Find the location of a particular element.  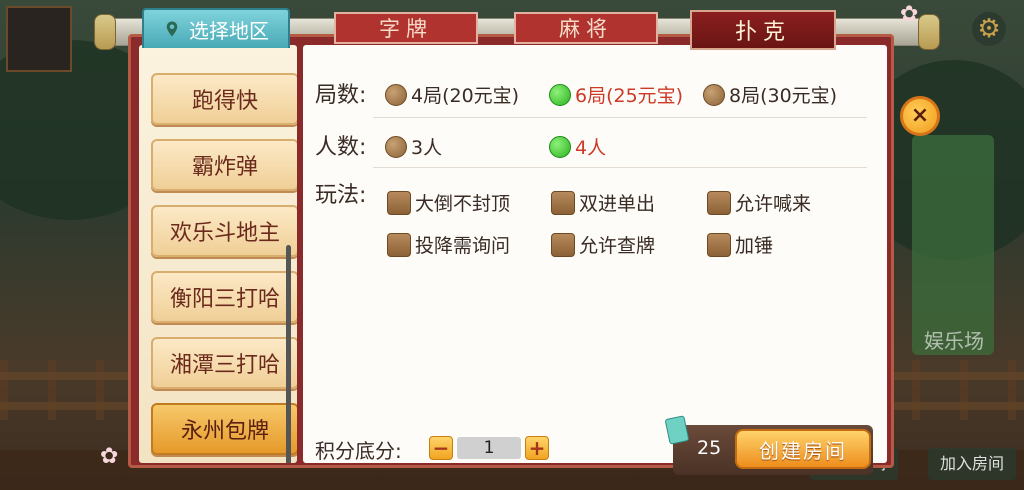

rule-checkbox-jiachui: 加锤 is located at coordinates (740, 244).